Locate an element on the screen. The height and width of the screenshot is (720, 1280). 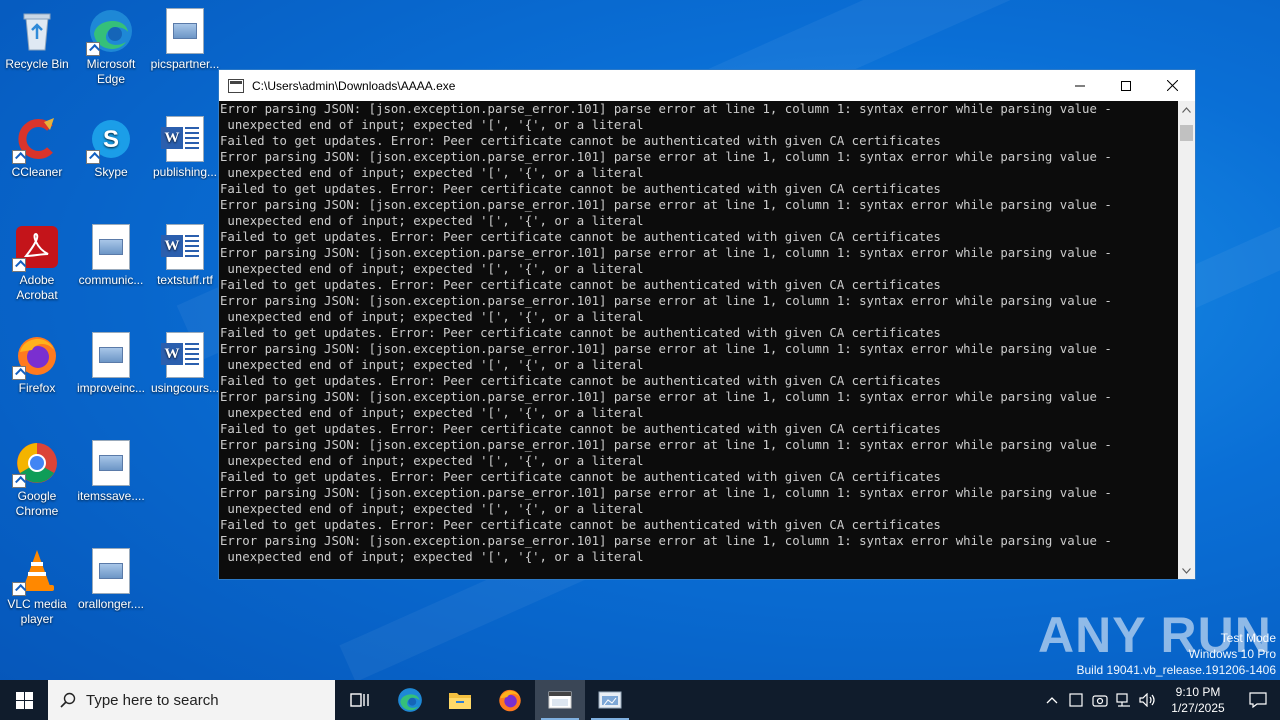
console-app-icon is located at coordinates (236, 85).